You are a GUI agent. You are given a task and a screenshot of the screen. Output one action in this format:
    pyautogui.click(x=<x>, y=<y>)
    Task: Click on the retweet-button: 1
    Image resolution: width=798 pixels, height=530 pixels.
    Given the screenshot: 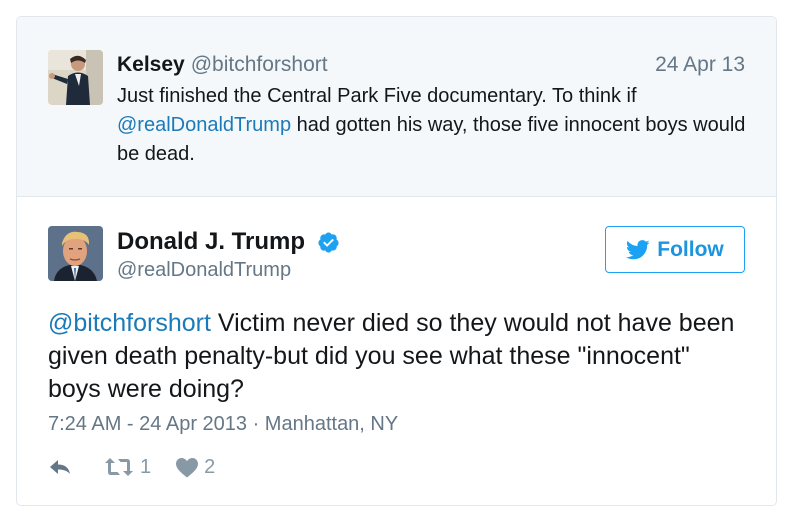 What is the action you would take?
    pyautogui.click(x=127, y=467)
    